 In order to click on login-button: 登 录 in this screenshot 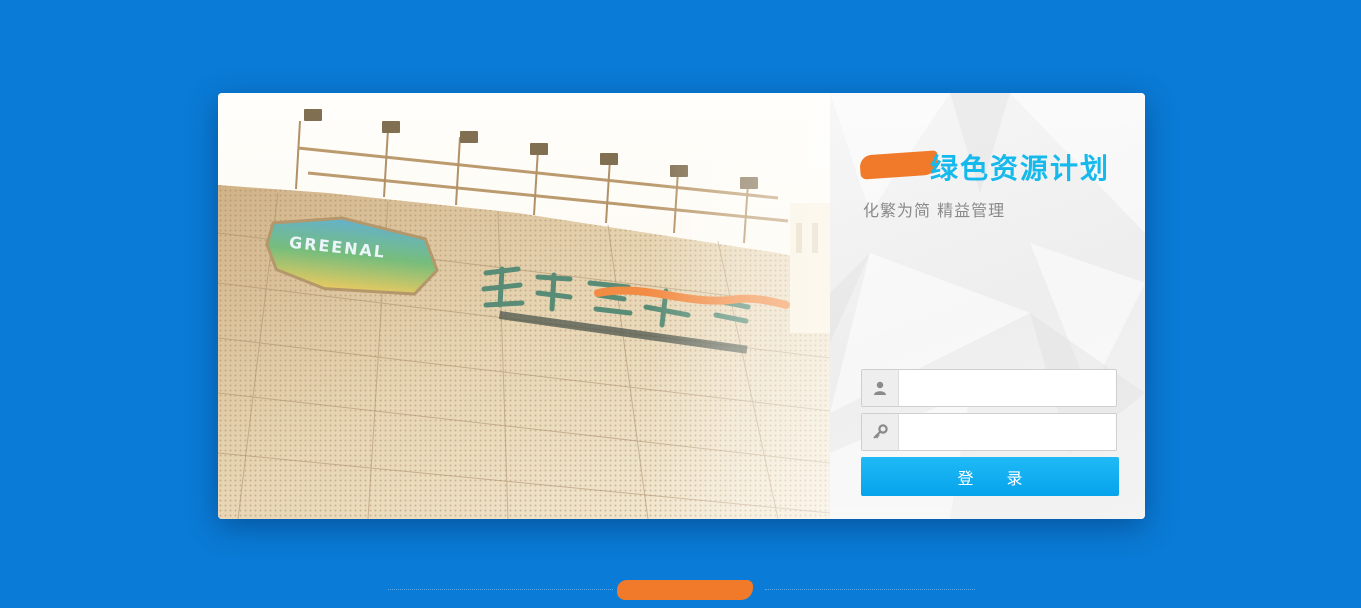, I will do `click(990, 476)`.